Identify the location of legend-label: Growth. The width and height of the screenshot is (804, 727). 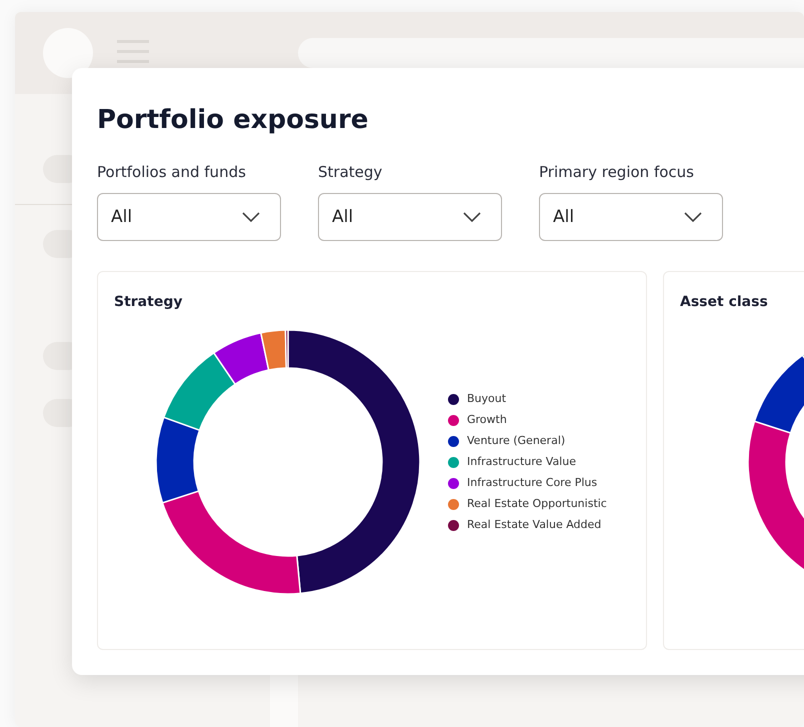
(487, 420).